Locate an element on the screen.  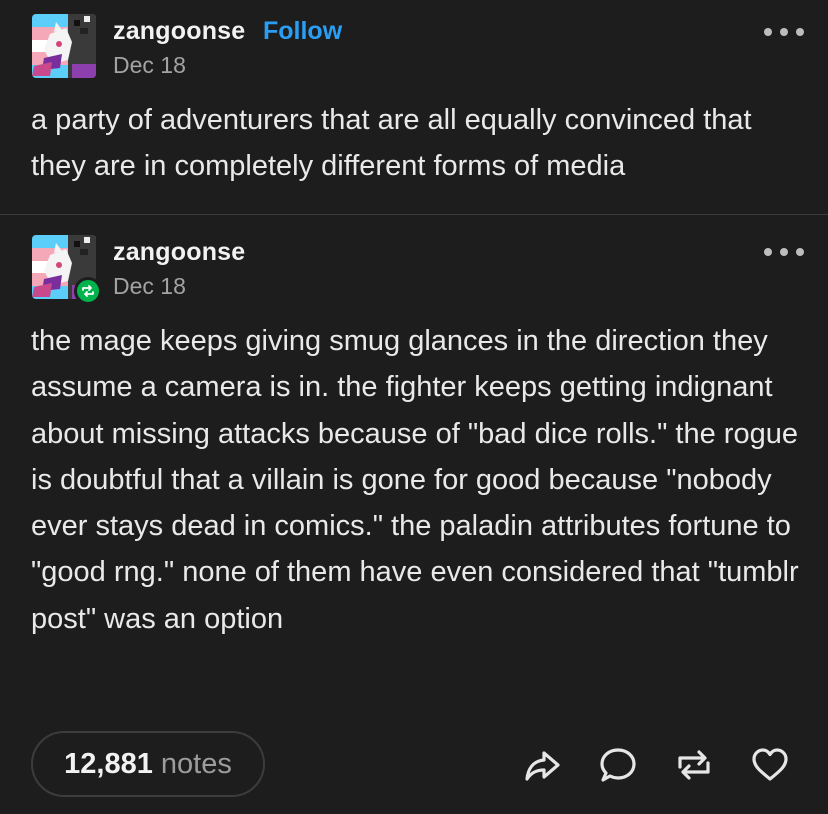
avatar is located at coordinates (64, 46).